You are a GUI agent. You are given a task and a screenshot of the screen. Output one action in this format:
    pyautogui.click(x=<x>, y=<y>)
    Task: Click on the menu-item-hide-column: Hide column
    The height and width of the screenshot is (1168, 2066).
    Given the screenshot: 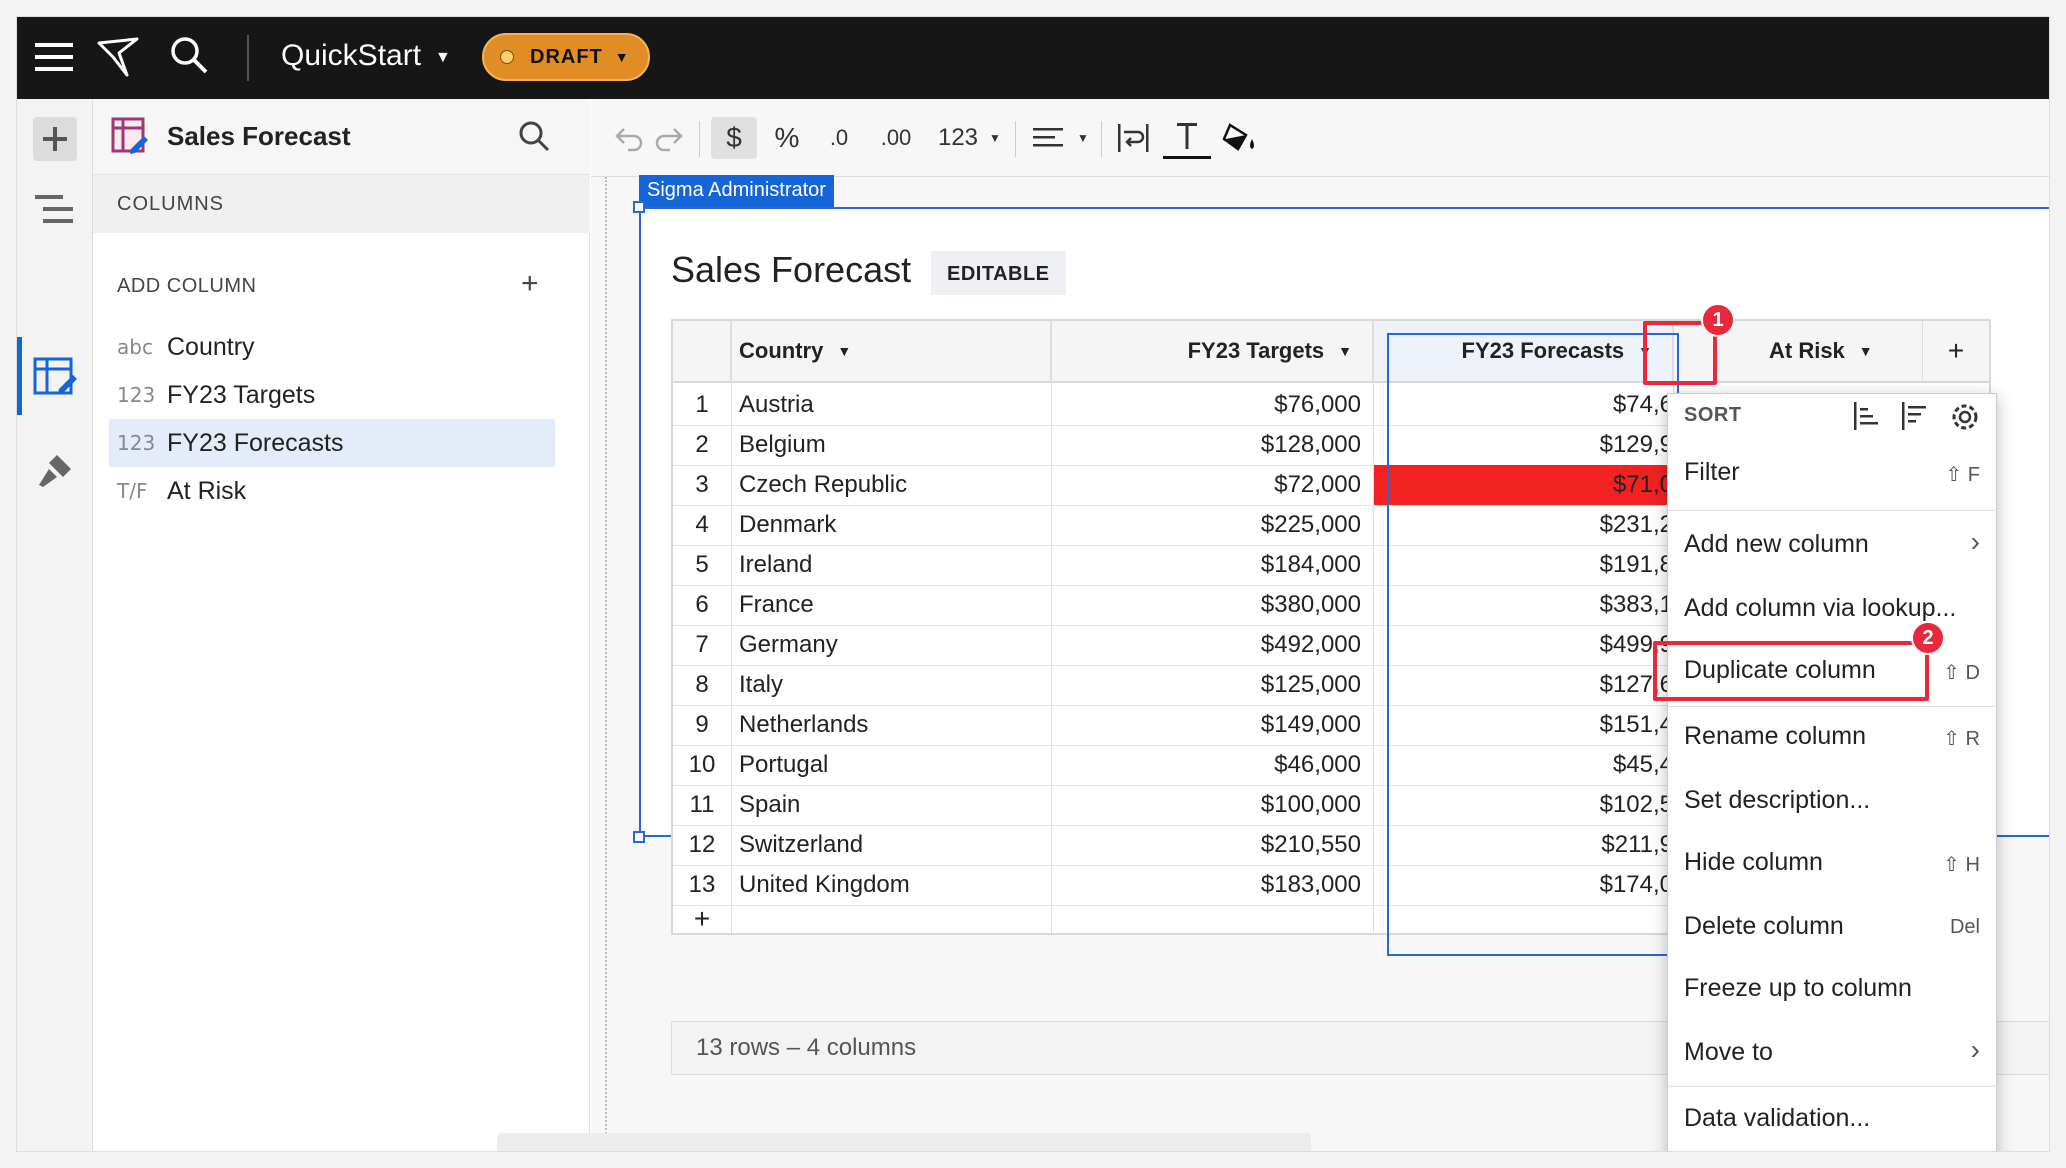 What is the action you would take?
    pyautogui.click(x=1753, y=862)
    